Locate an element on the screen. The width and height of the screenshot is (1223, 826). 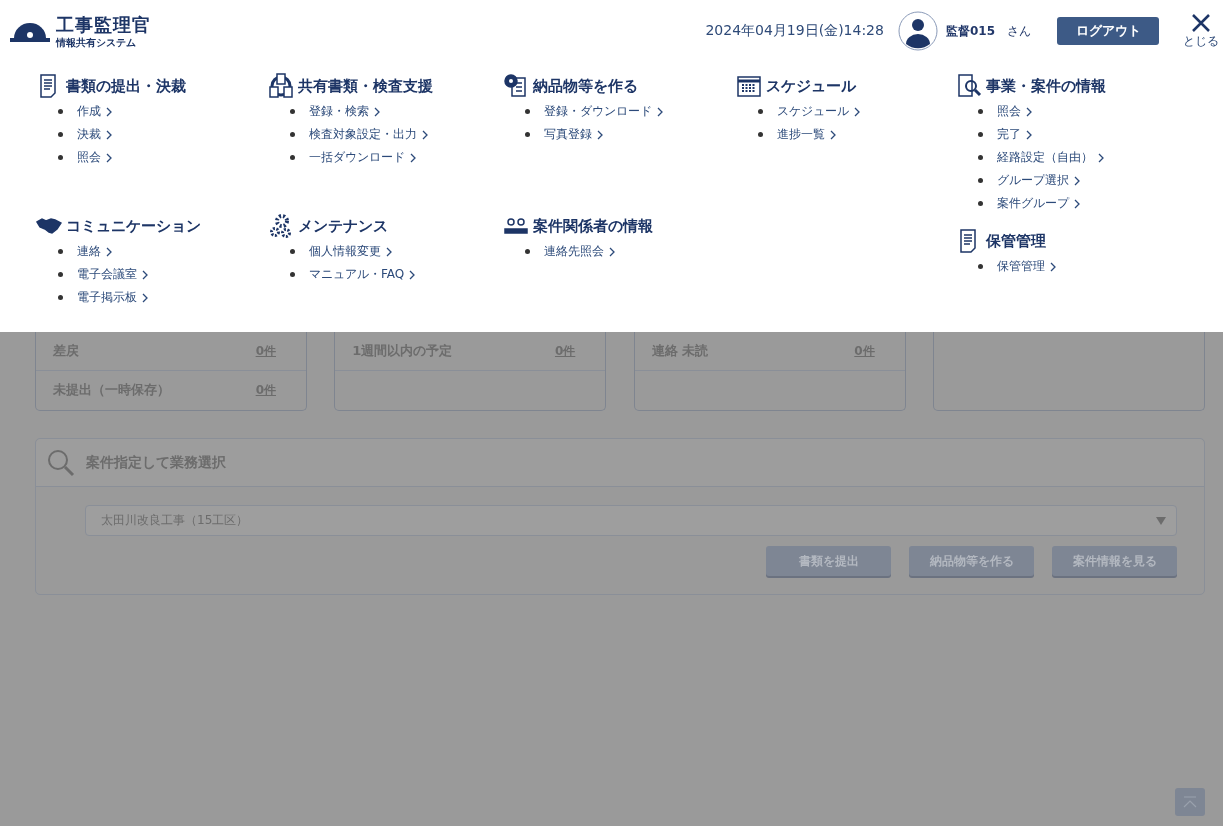
logout-button: ログアウト is located at coordinates (1108, 31).